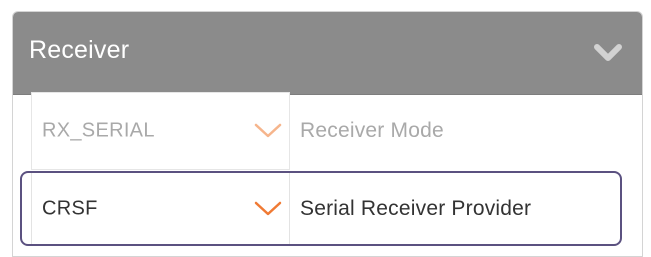 Image resolution: width=651 pixels, height=257 pixels. I want to click on receiver-mode-value: RX_SERIAL, so click(98, 130).